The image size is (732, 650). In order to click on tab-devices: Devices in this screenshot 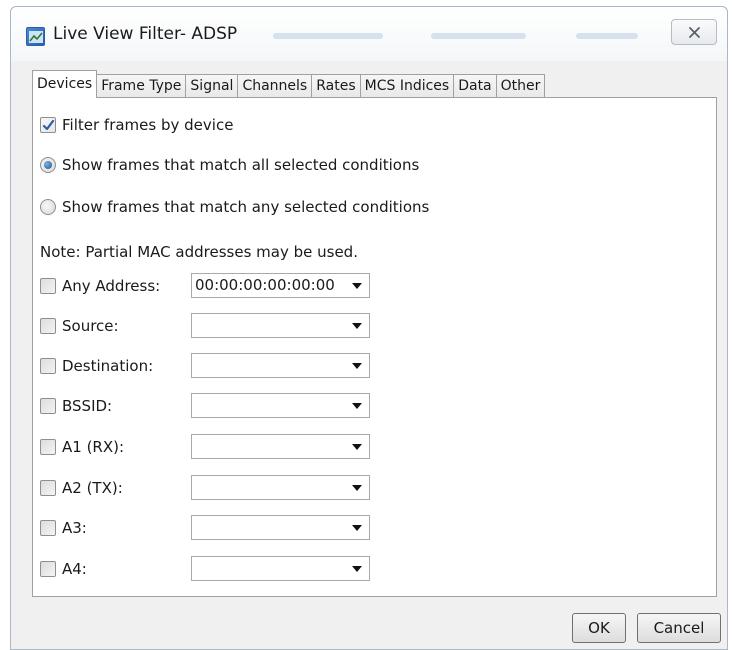, I will do `click(65, 84)`.